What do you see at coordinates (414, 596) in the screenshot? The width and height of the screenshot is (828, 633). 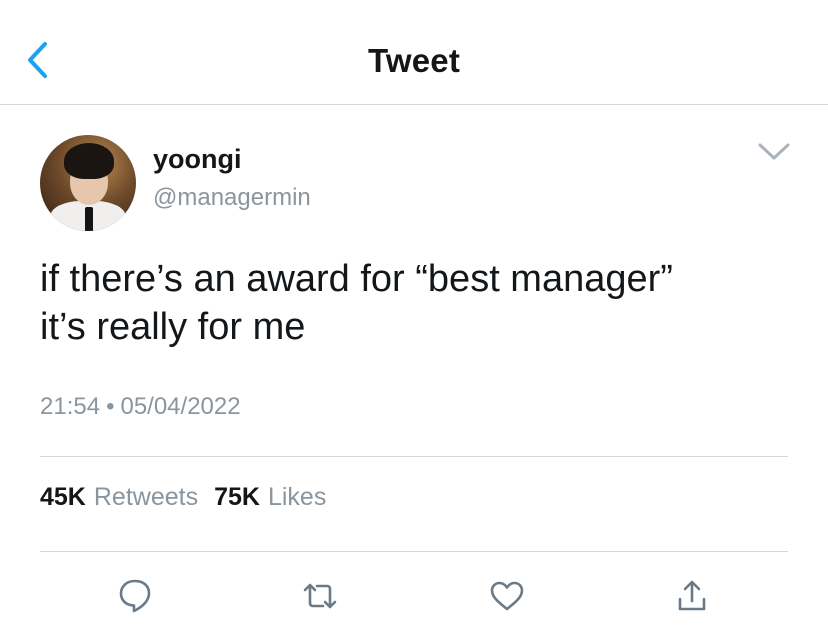 I see `tweet-actions` at bounding box center [414, 596].